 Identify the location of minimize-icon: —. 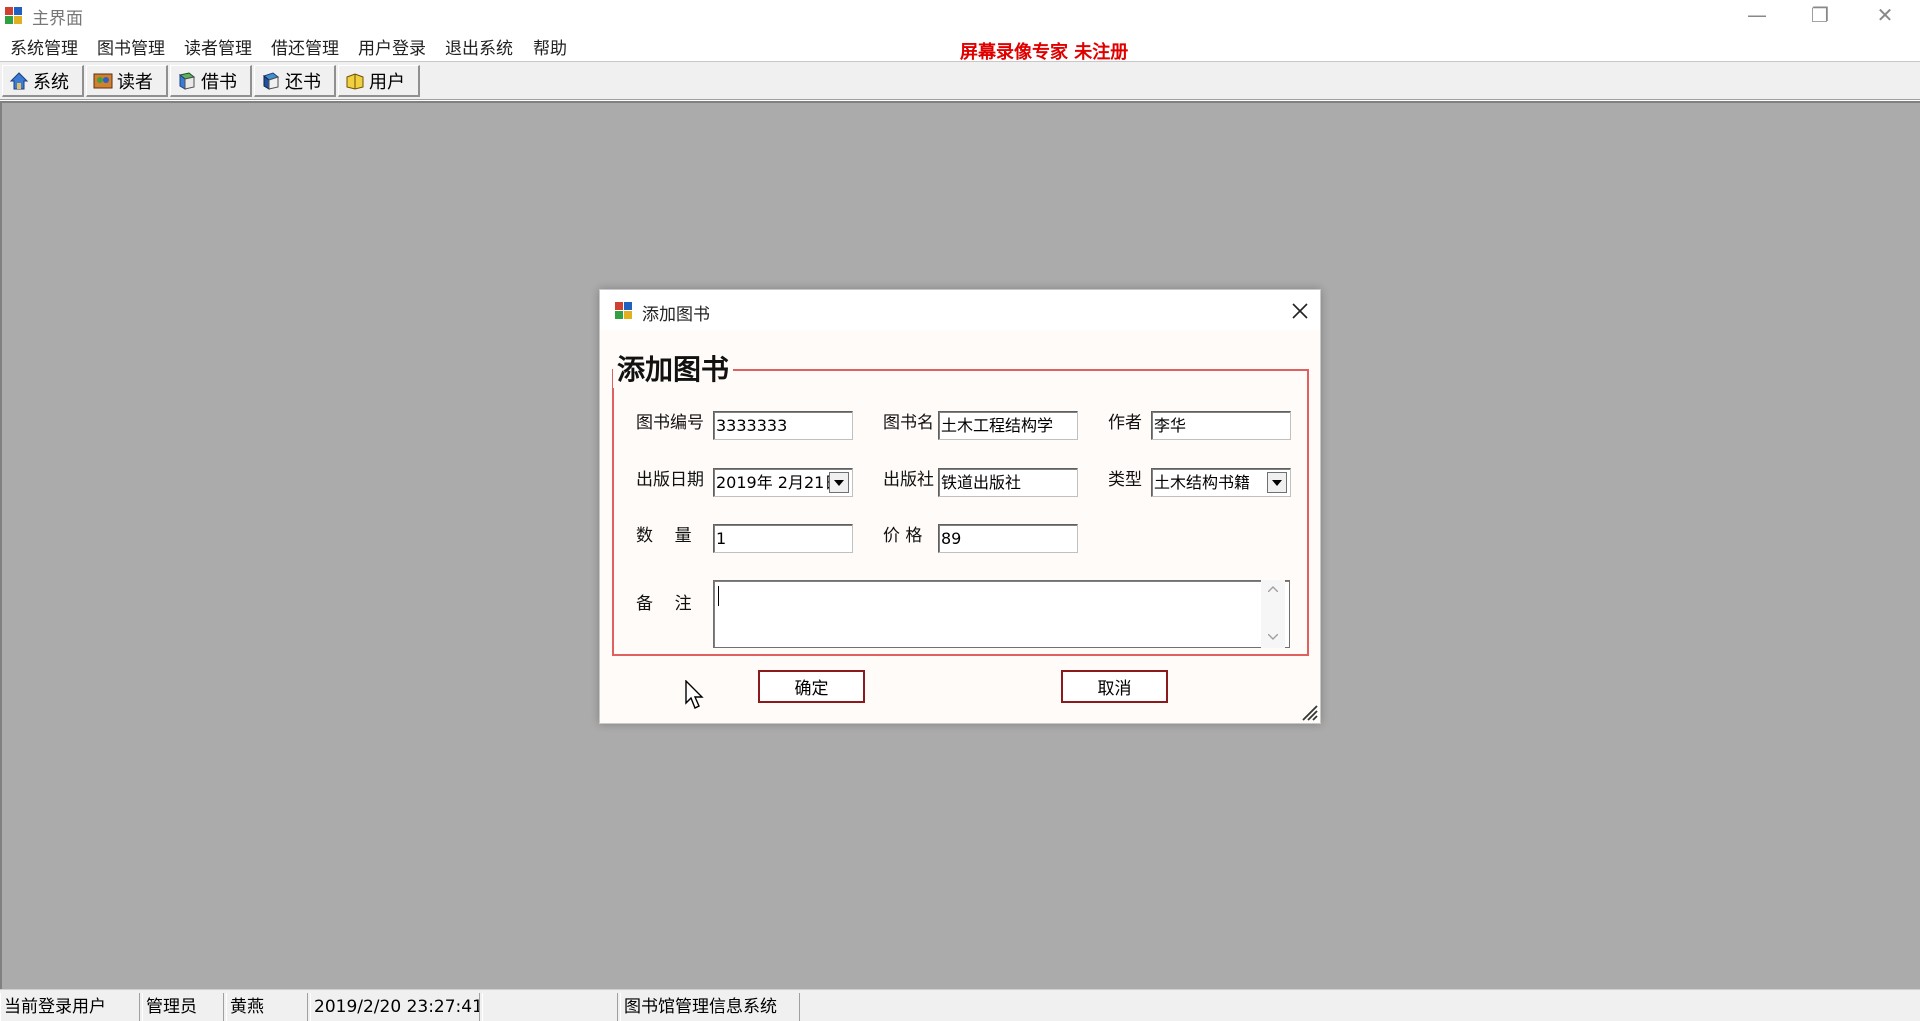
(1757, 15).